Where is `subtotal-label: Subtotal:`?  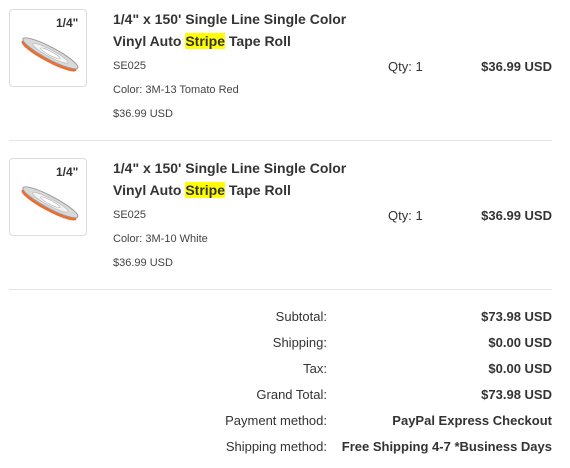
subtotal-label: Subtotal: is located at coordinates (301, 316).